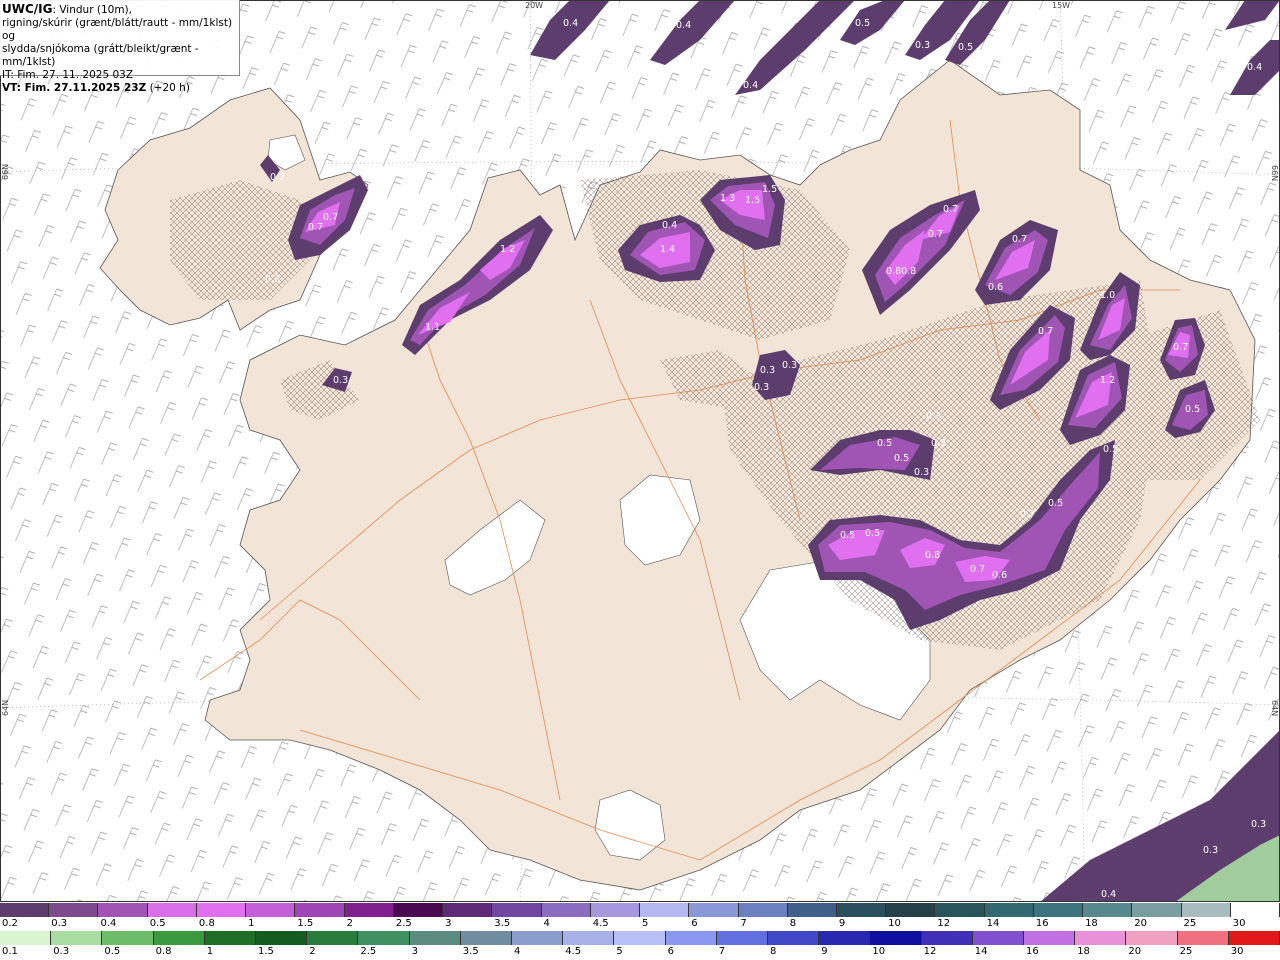 The height and width of the screenshot is (960, 1280). Describe the element at coordinates (1107, 380) in the screenshot. I see `precip-label: 1.2` at that location.